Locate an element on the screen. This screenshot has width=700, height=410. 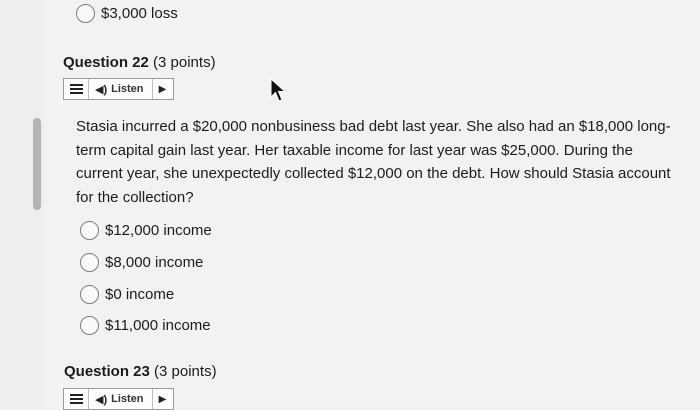
question-23-heading: Question 23 (3 points) is located at coordinates (140, 371).